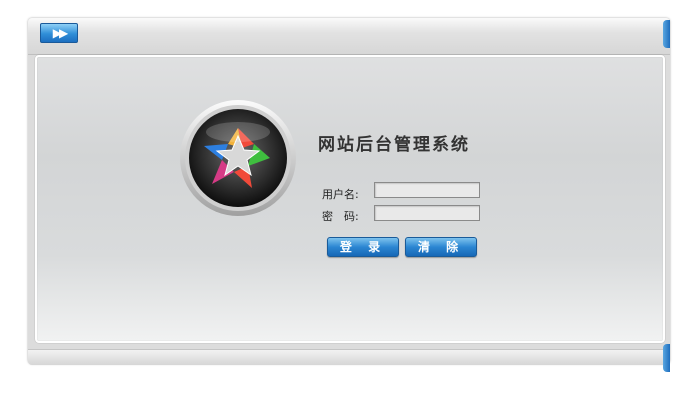  I want to click on window-titlebar: ▶▶, so click(349, 36).